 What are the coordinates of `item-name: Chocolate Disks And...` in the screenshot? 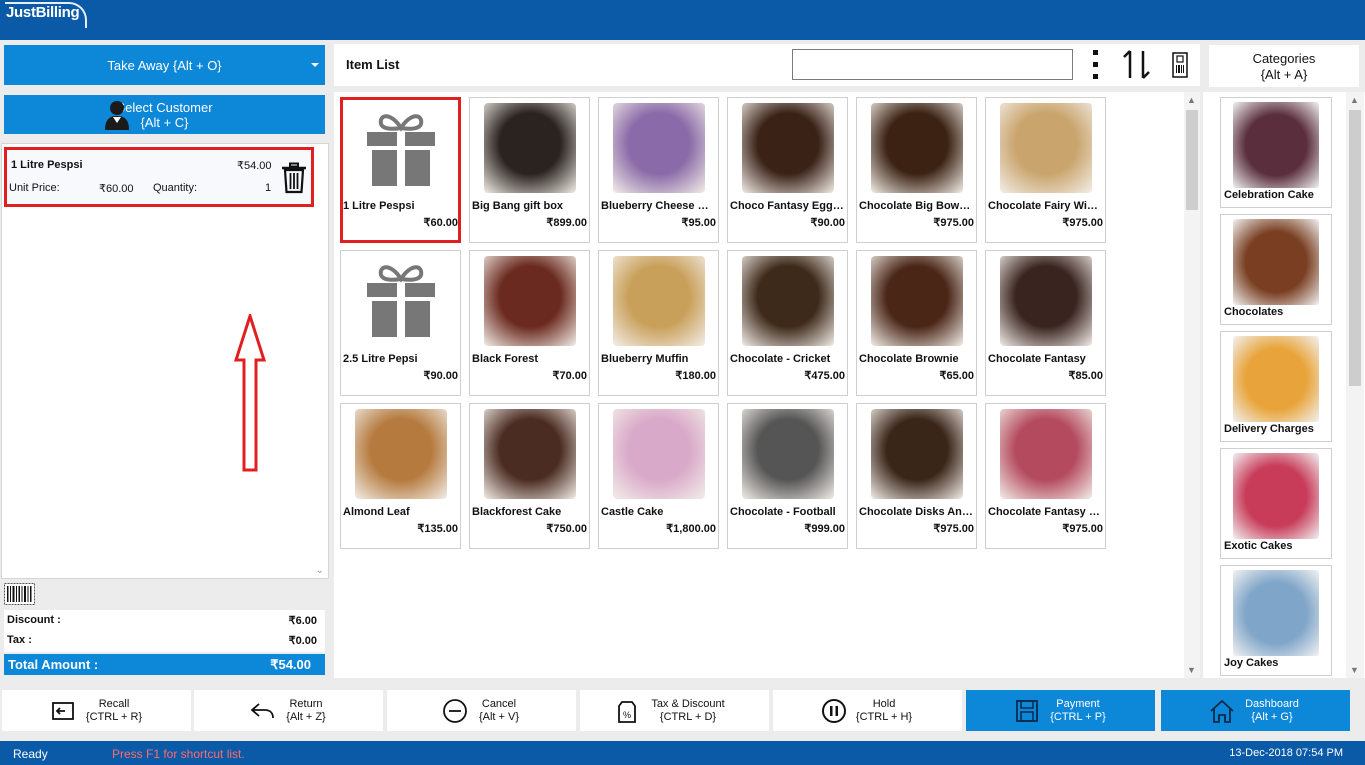 It's located at (916, 512).